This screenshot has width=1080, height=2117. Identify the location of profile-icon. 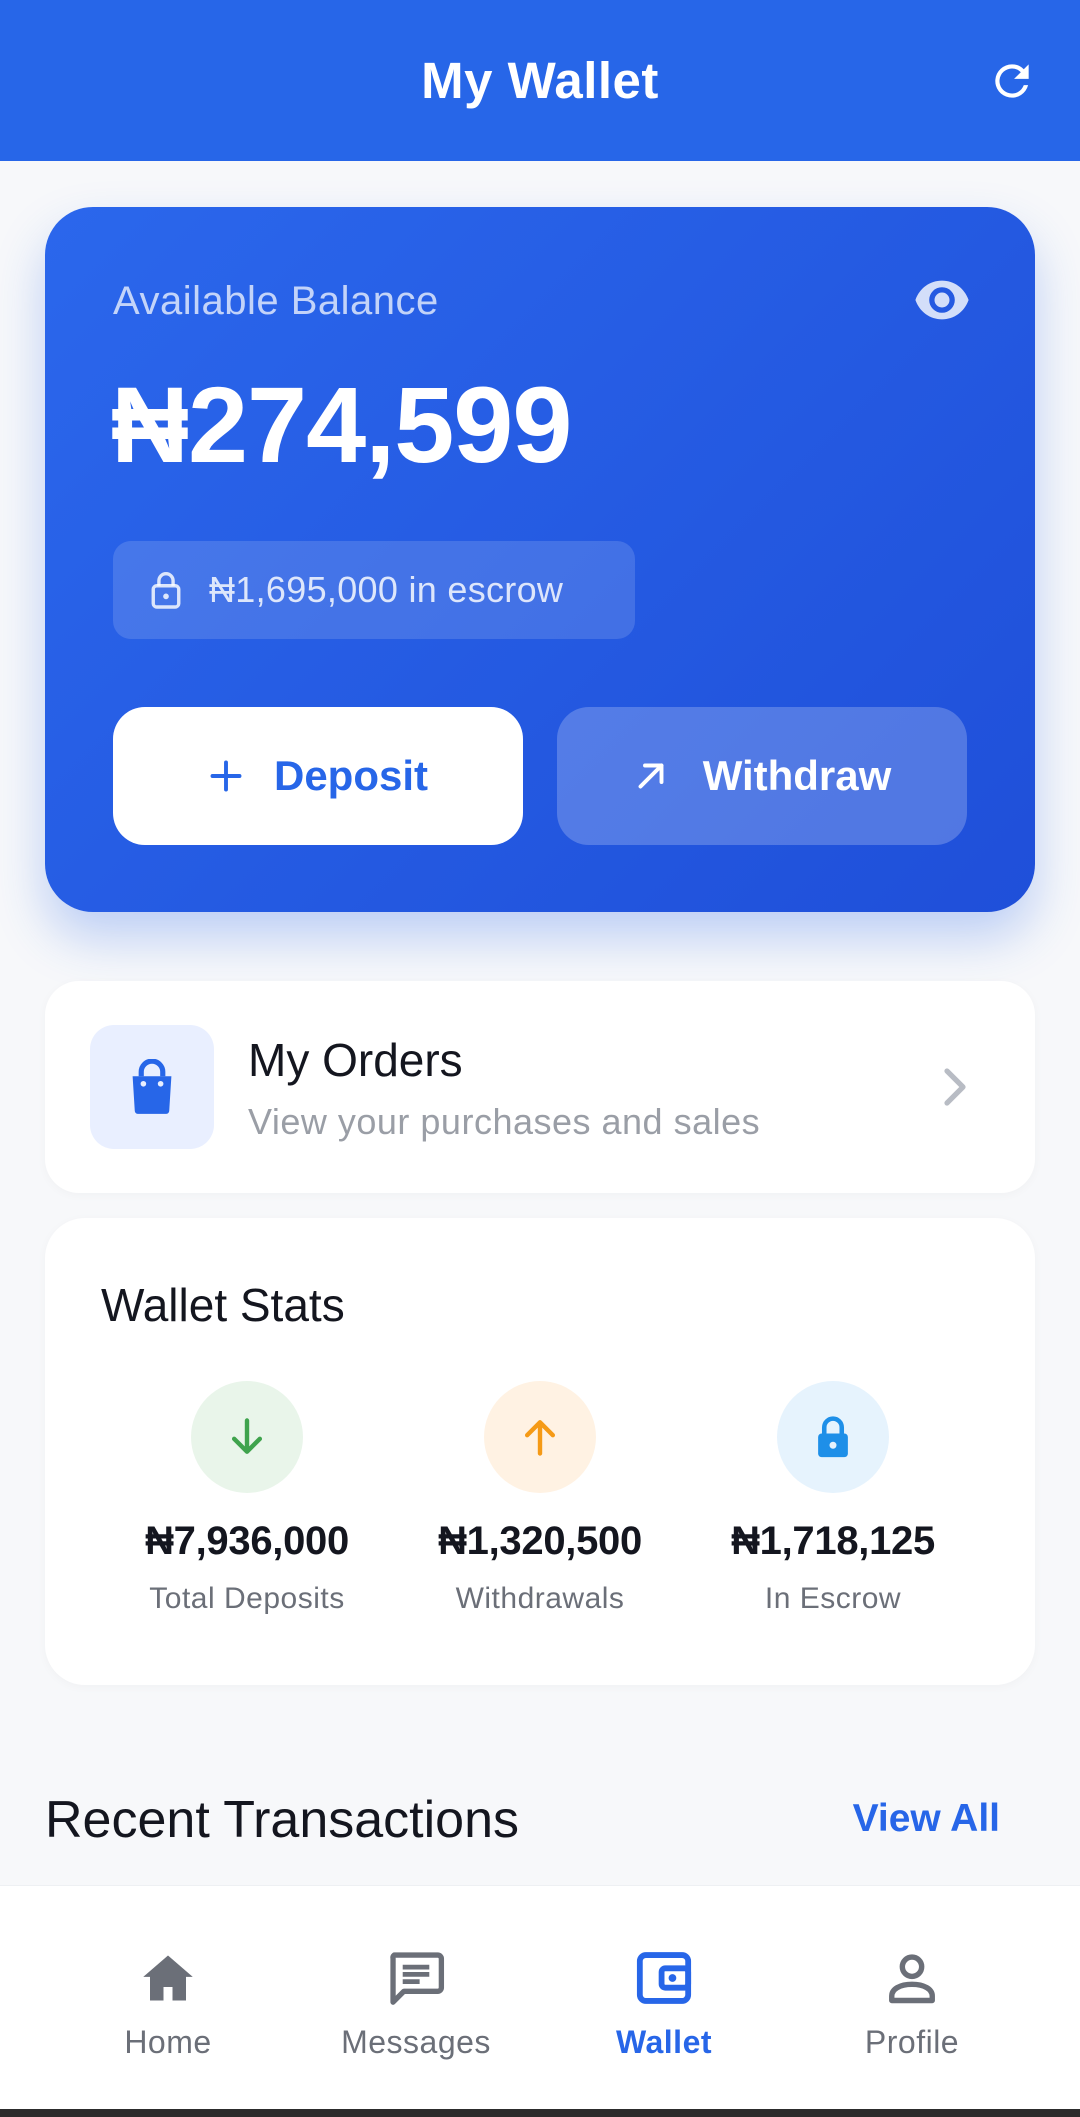
(912, 1979).